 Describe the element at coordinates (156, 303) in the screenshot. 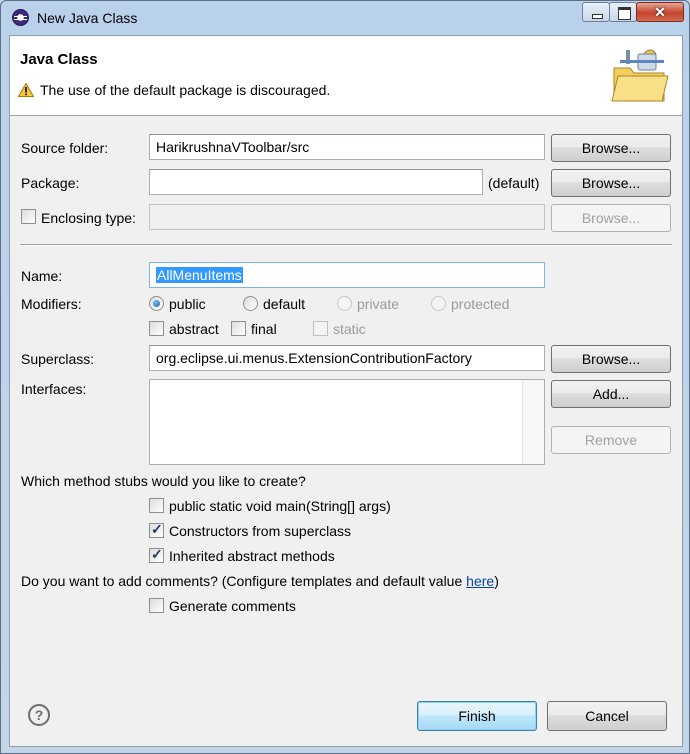

I see `public-radio` at that location.